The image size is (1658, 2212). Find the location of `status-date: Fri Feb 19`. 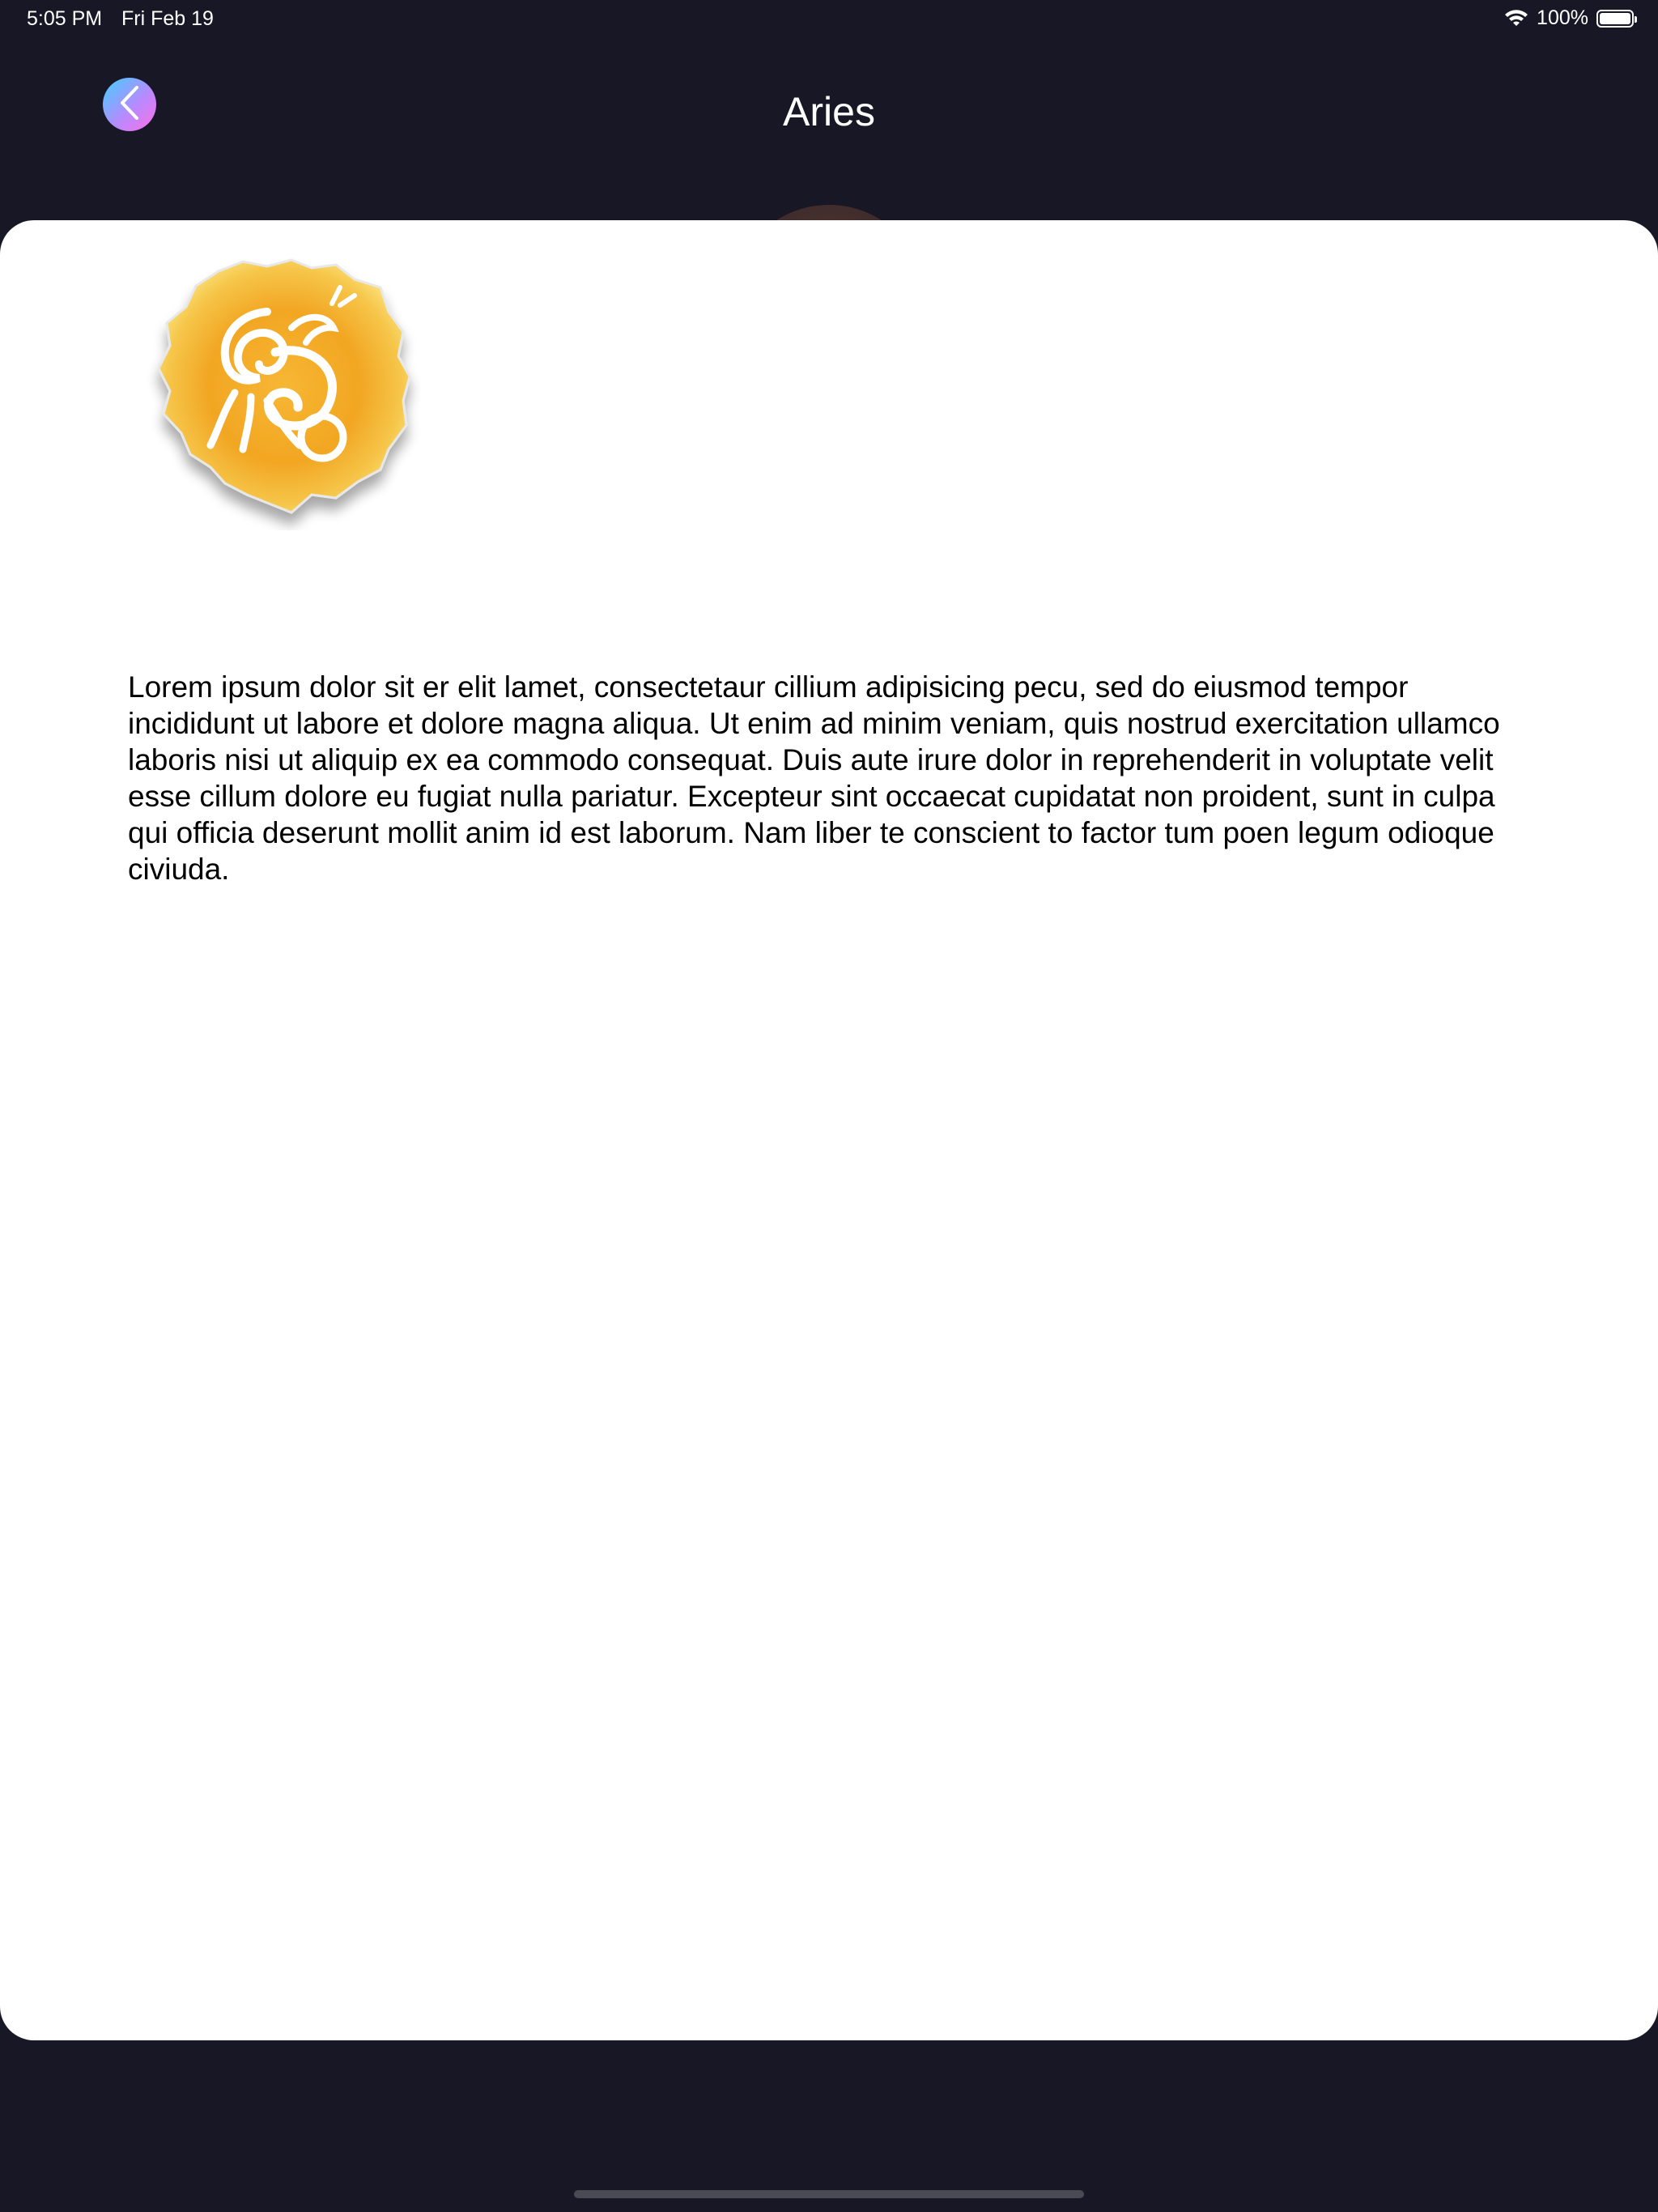

status-date: Fri Feb 19 is located at coordinates (167, 19).